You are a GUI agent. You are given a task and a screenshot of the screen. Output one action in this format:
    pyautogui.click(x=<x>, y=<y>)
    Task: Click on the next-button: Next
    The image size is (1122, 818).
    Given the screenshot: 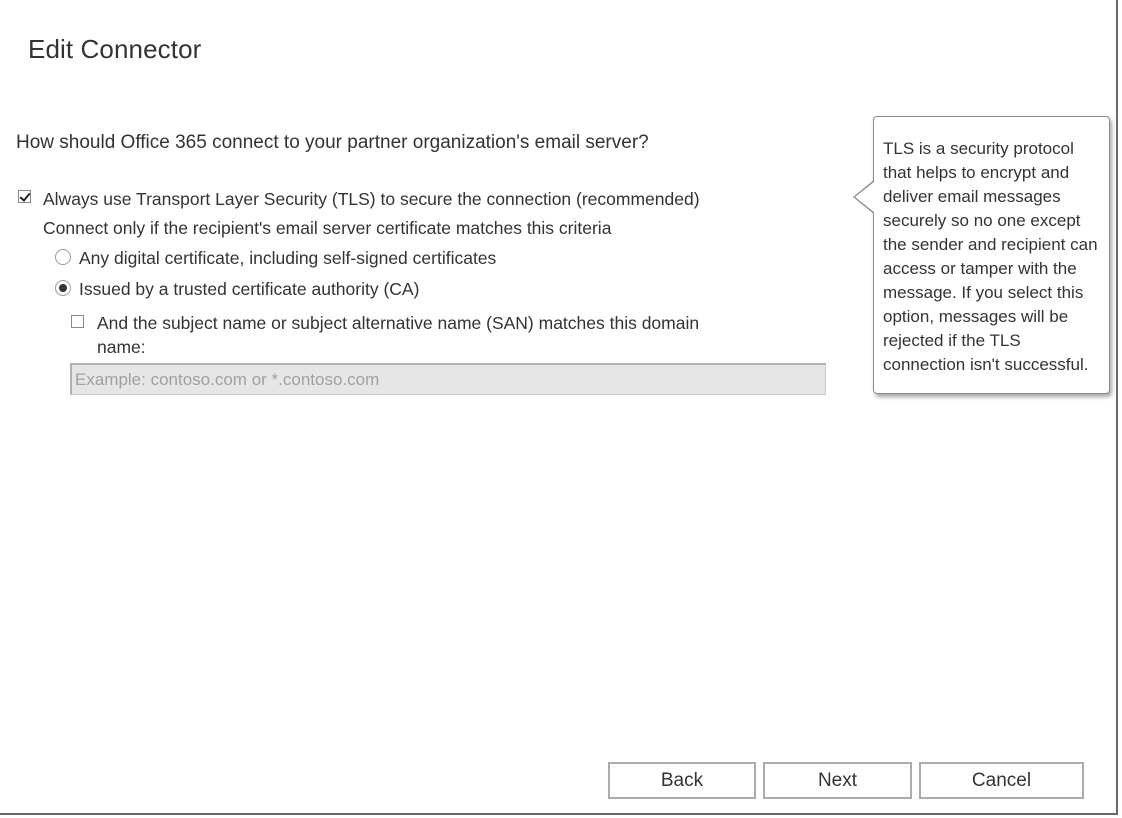 What is the action you would take?
    pyautogui.click(x=837, y=780)
    